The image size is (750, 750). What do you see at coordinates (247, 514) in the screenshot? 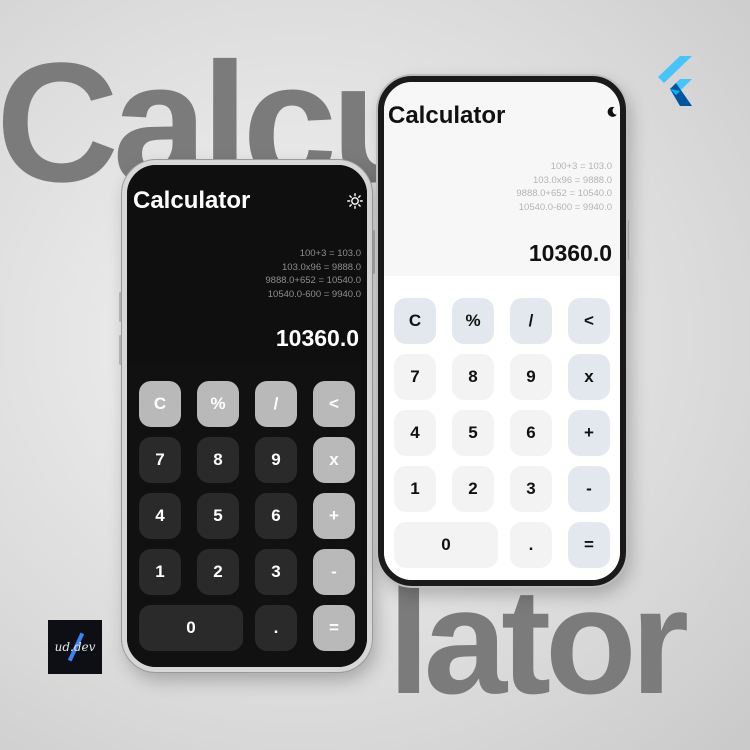
I see `dark-keypad: C % / < 7 8 9 x 4 5 6 + 1 2 3 - 0 . =` at bounding box center [247, 514].